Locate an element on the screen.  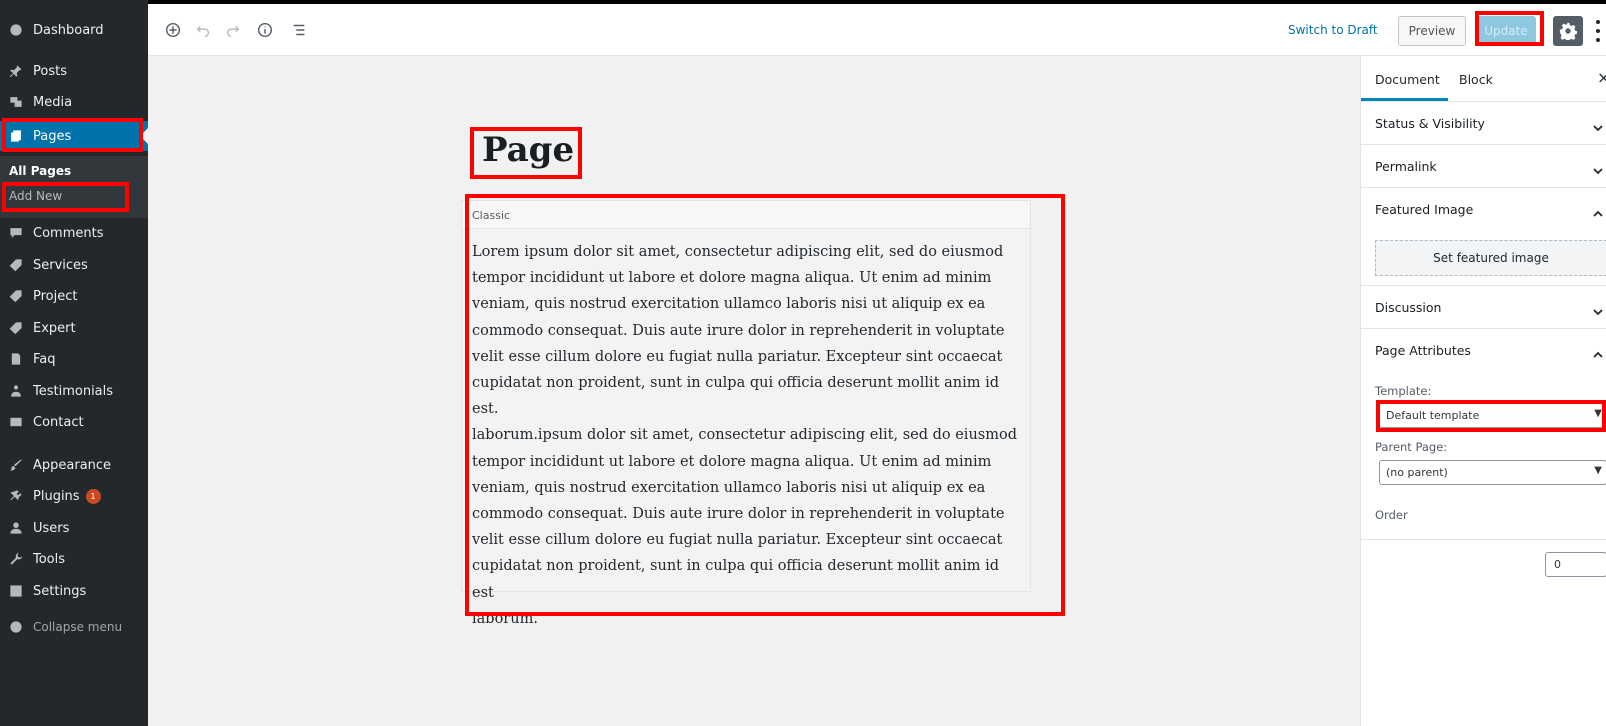
sidebar-item-testimonials: Testimonials is located at coordinates (74, 391).